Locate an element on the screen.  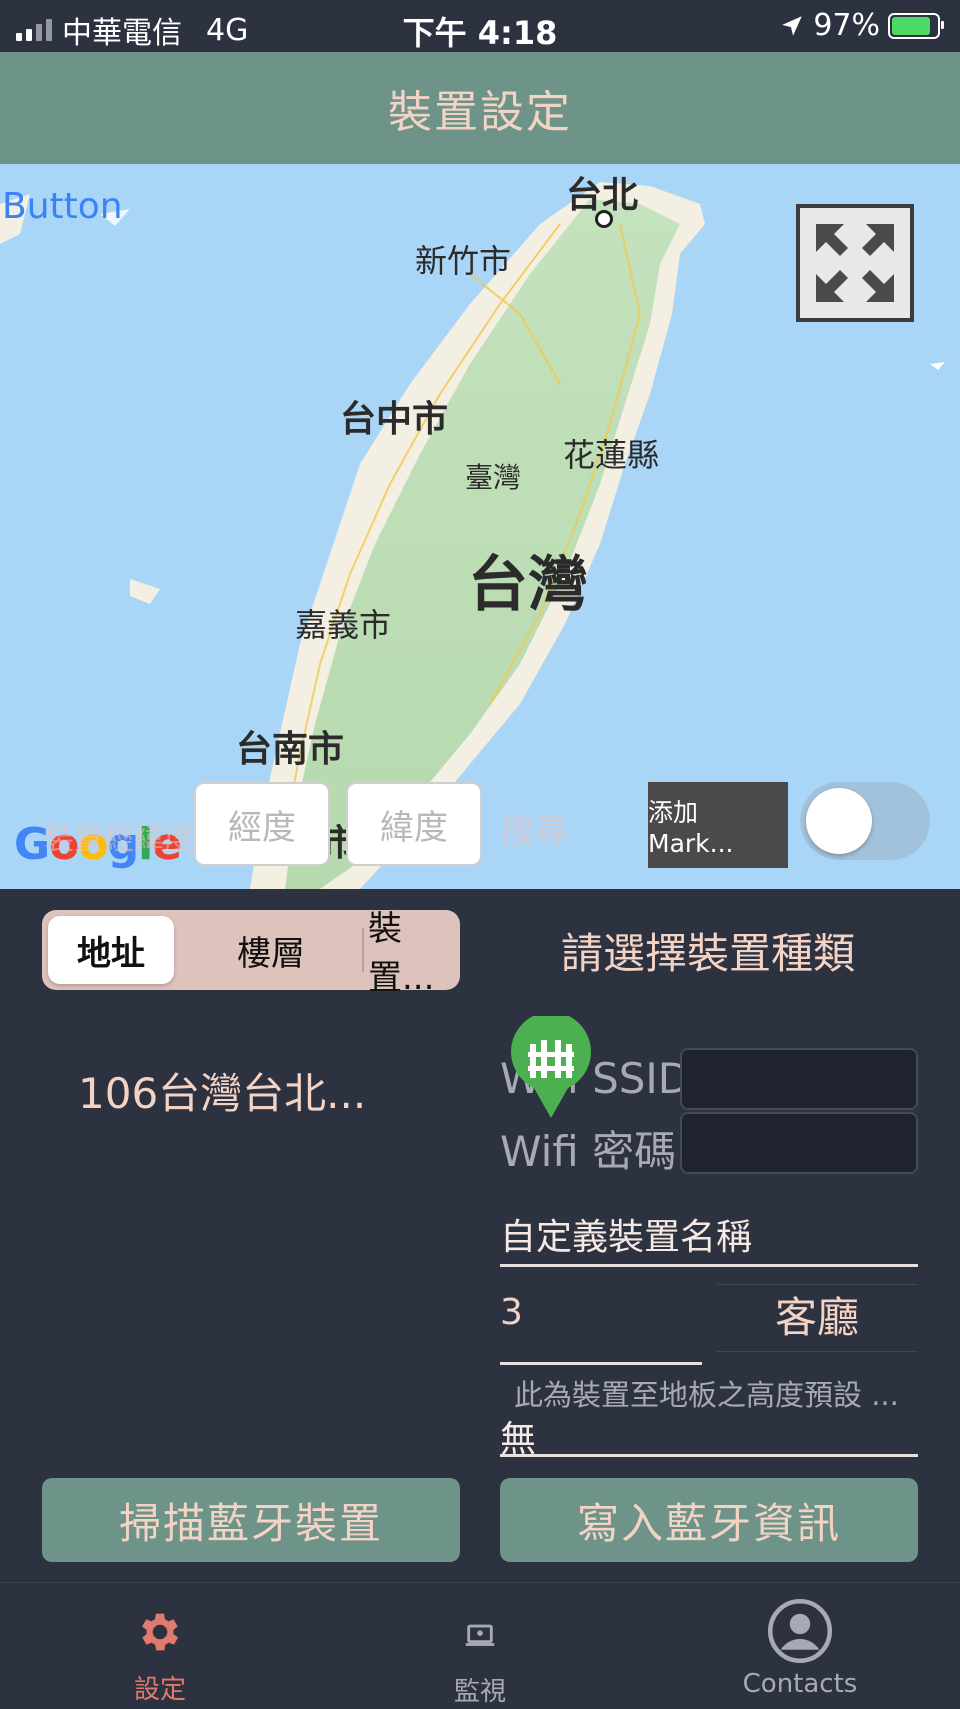
write-bluetooth-button: 寫入藍牙資訊 is located at coordinates (709, 1520).